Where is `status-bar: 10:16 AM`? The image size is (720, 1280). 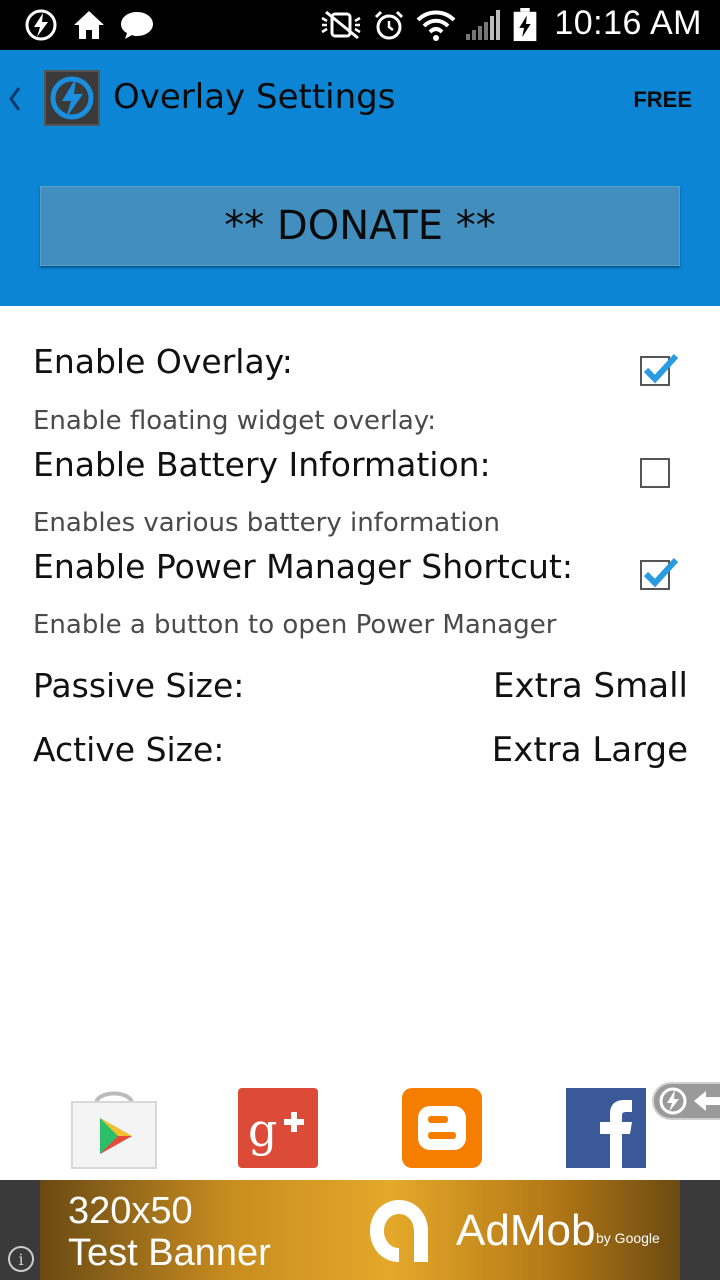 status-bar: 10:16 AM is located at coordinates (360, 25).